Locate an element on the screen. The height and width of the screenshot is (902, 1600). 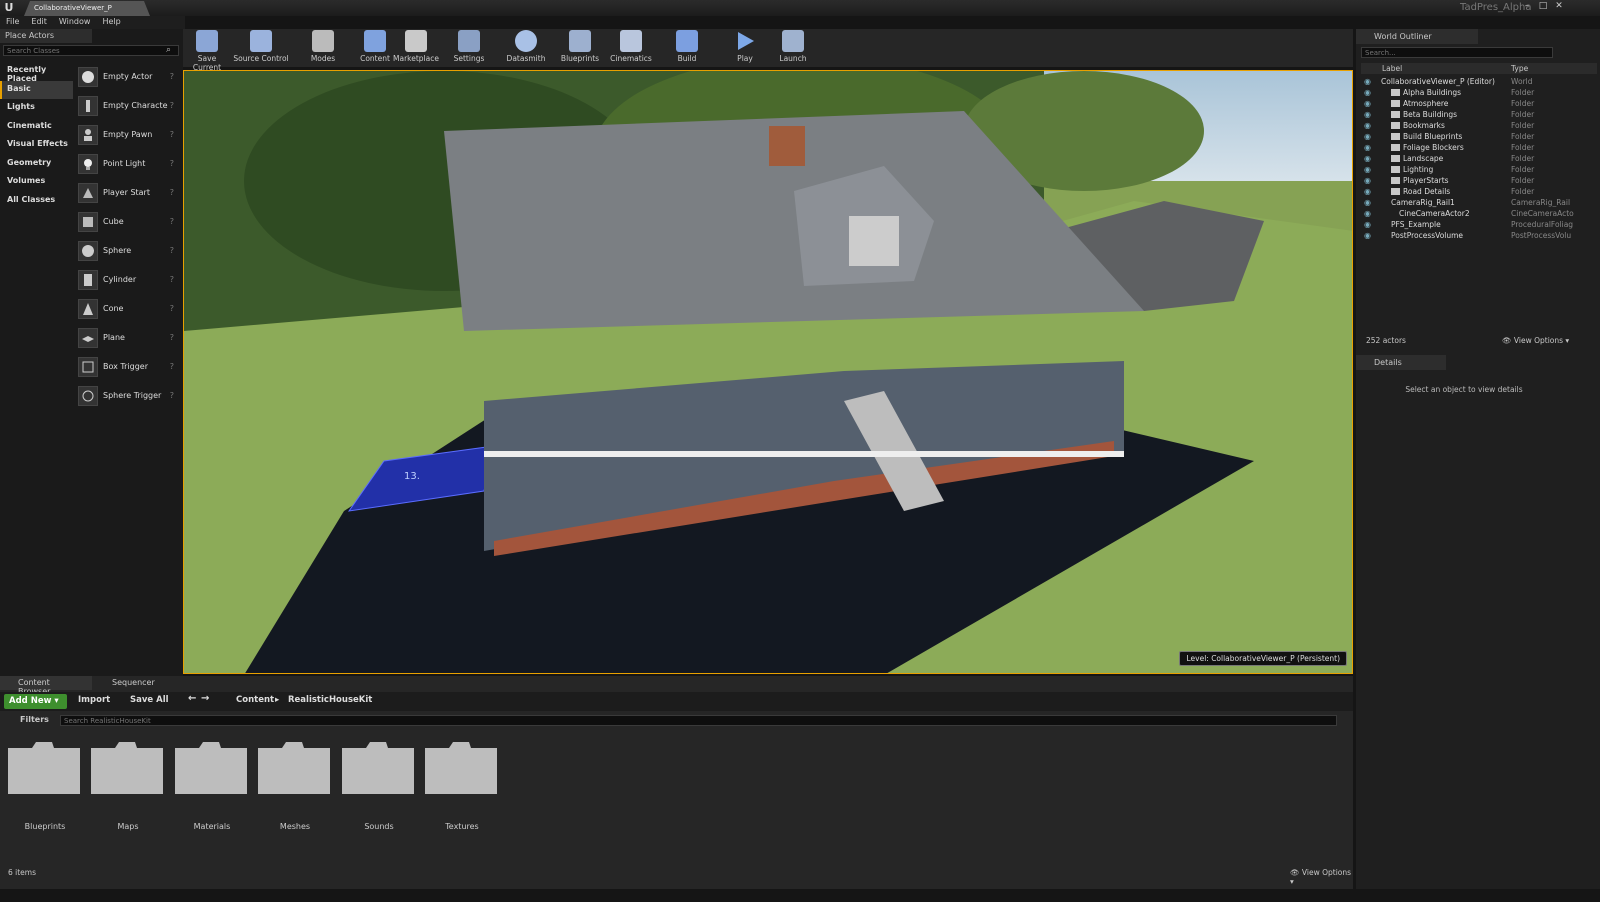
menu-help: Help is located at coordinates (111, 22).